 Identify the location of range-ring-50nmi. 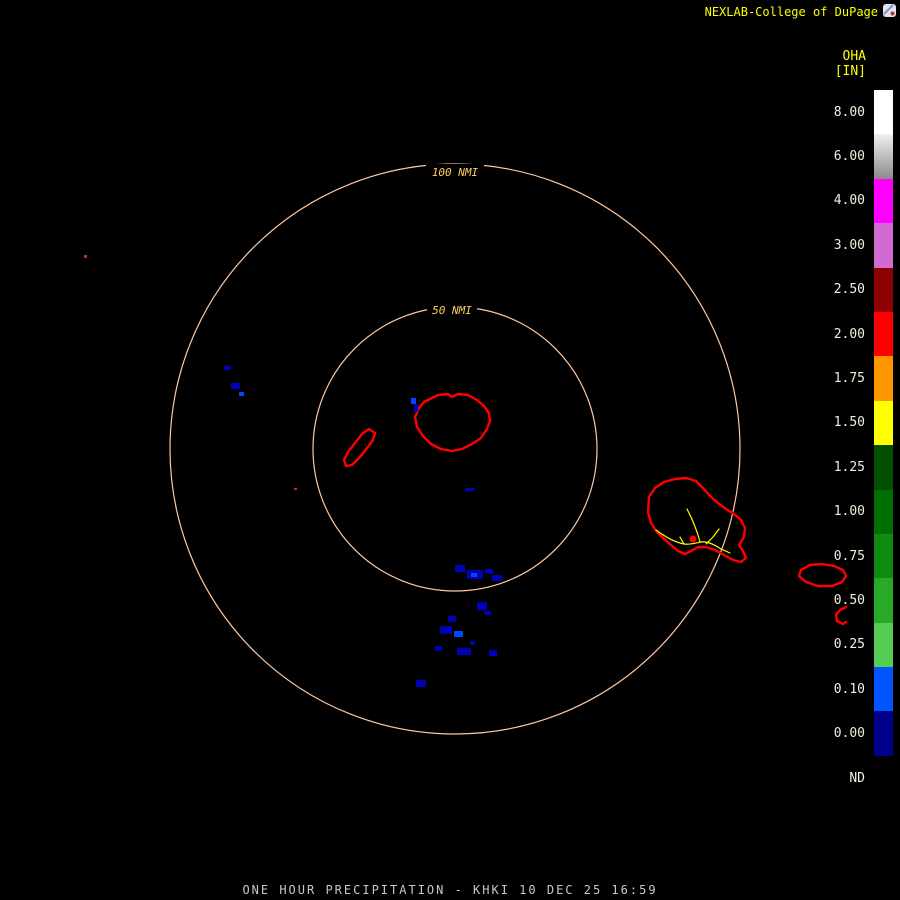
(455, 449).